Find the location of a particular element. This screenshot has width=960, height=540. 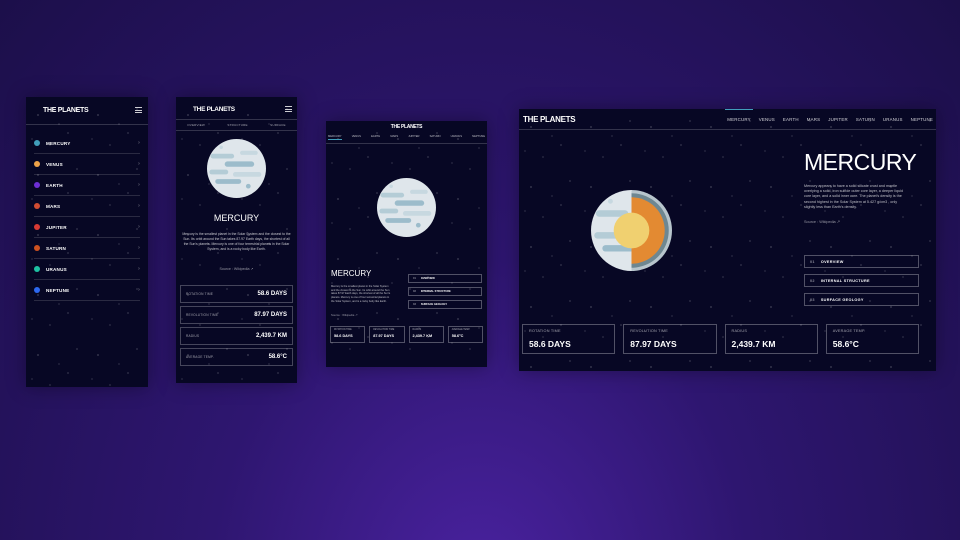

source-label: Source : Wikipedia is located at coordinates (343, 315).